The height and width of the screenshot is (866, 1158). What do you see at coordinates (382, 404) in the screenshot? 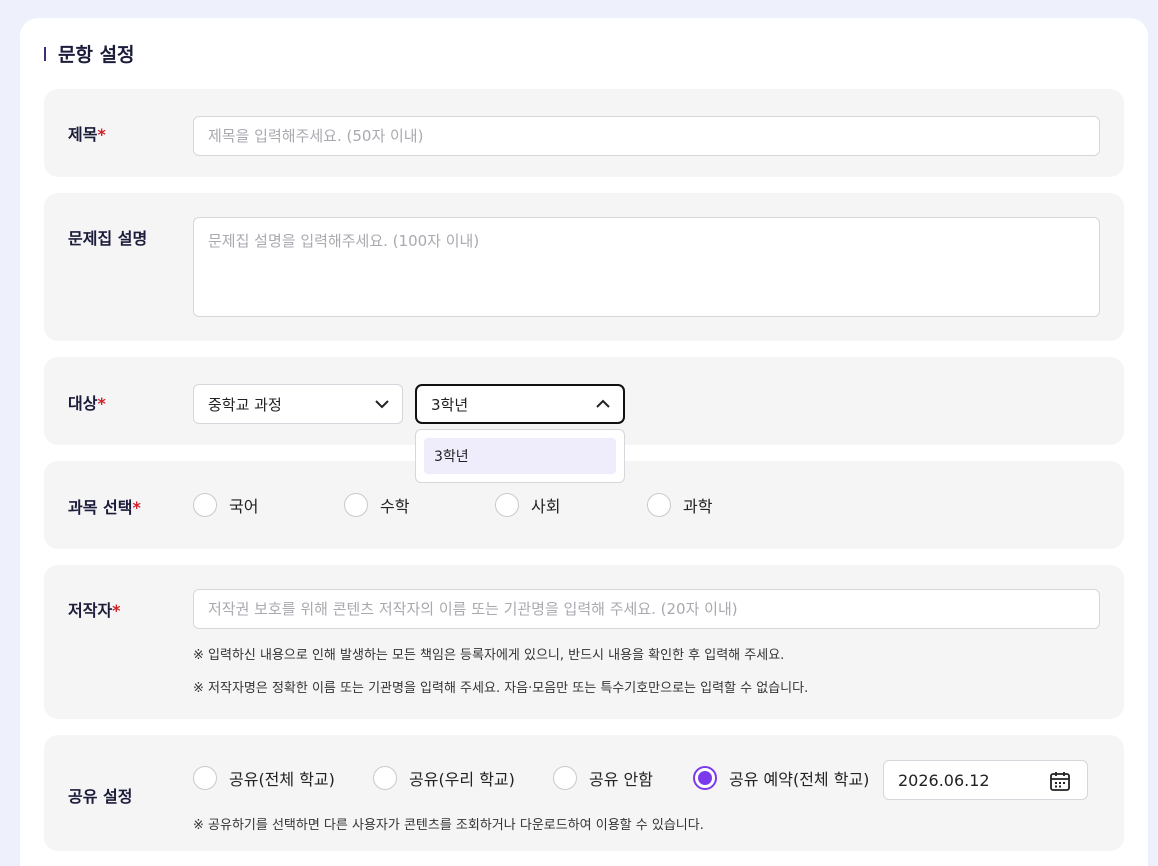
I see `chevron-down-icon` at bounding box center [382, 404].